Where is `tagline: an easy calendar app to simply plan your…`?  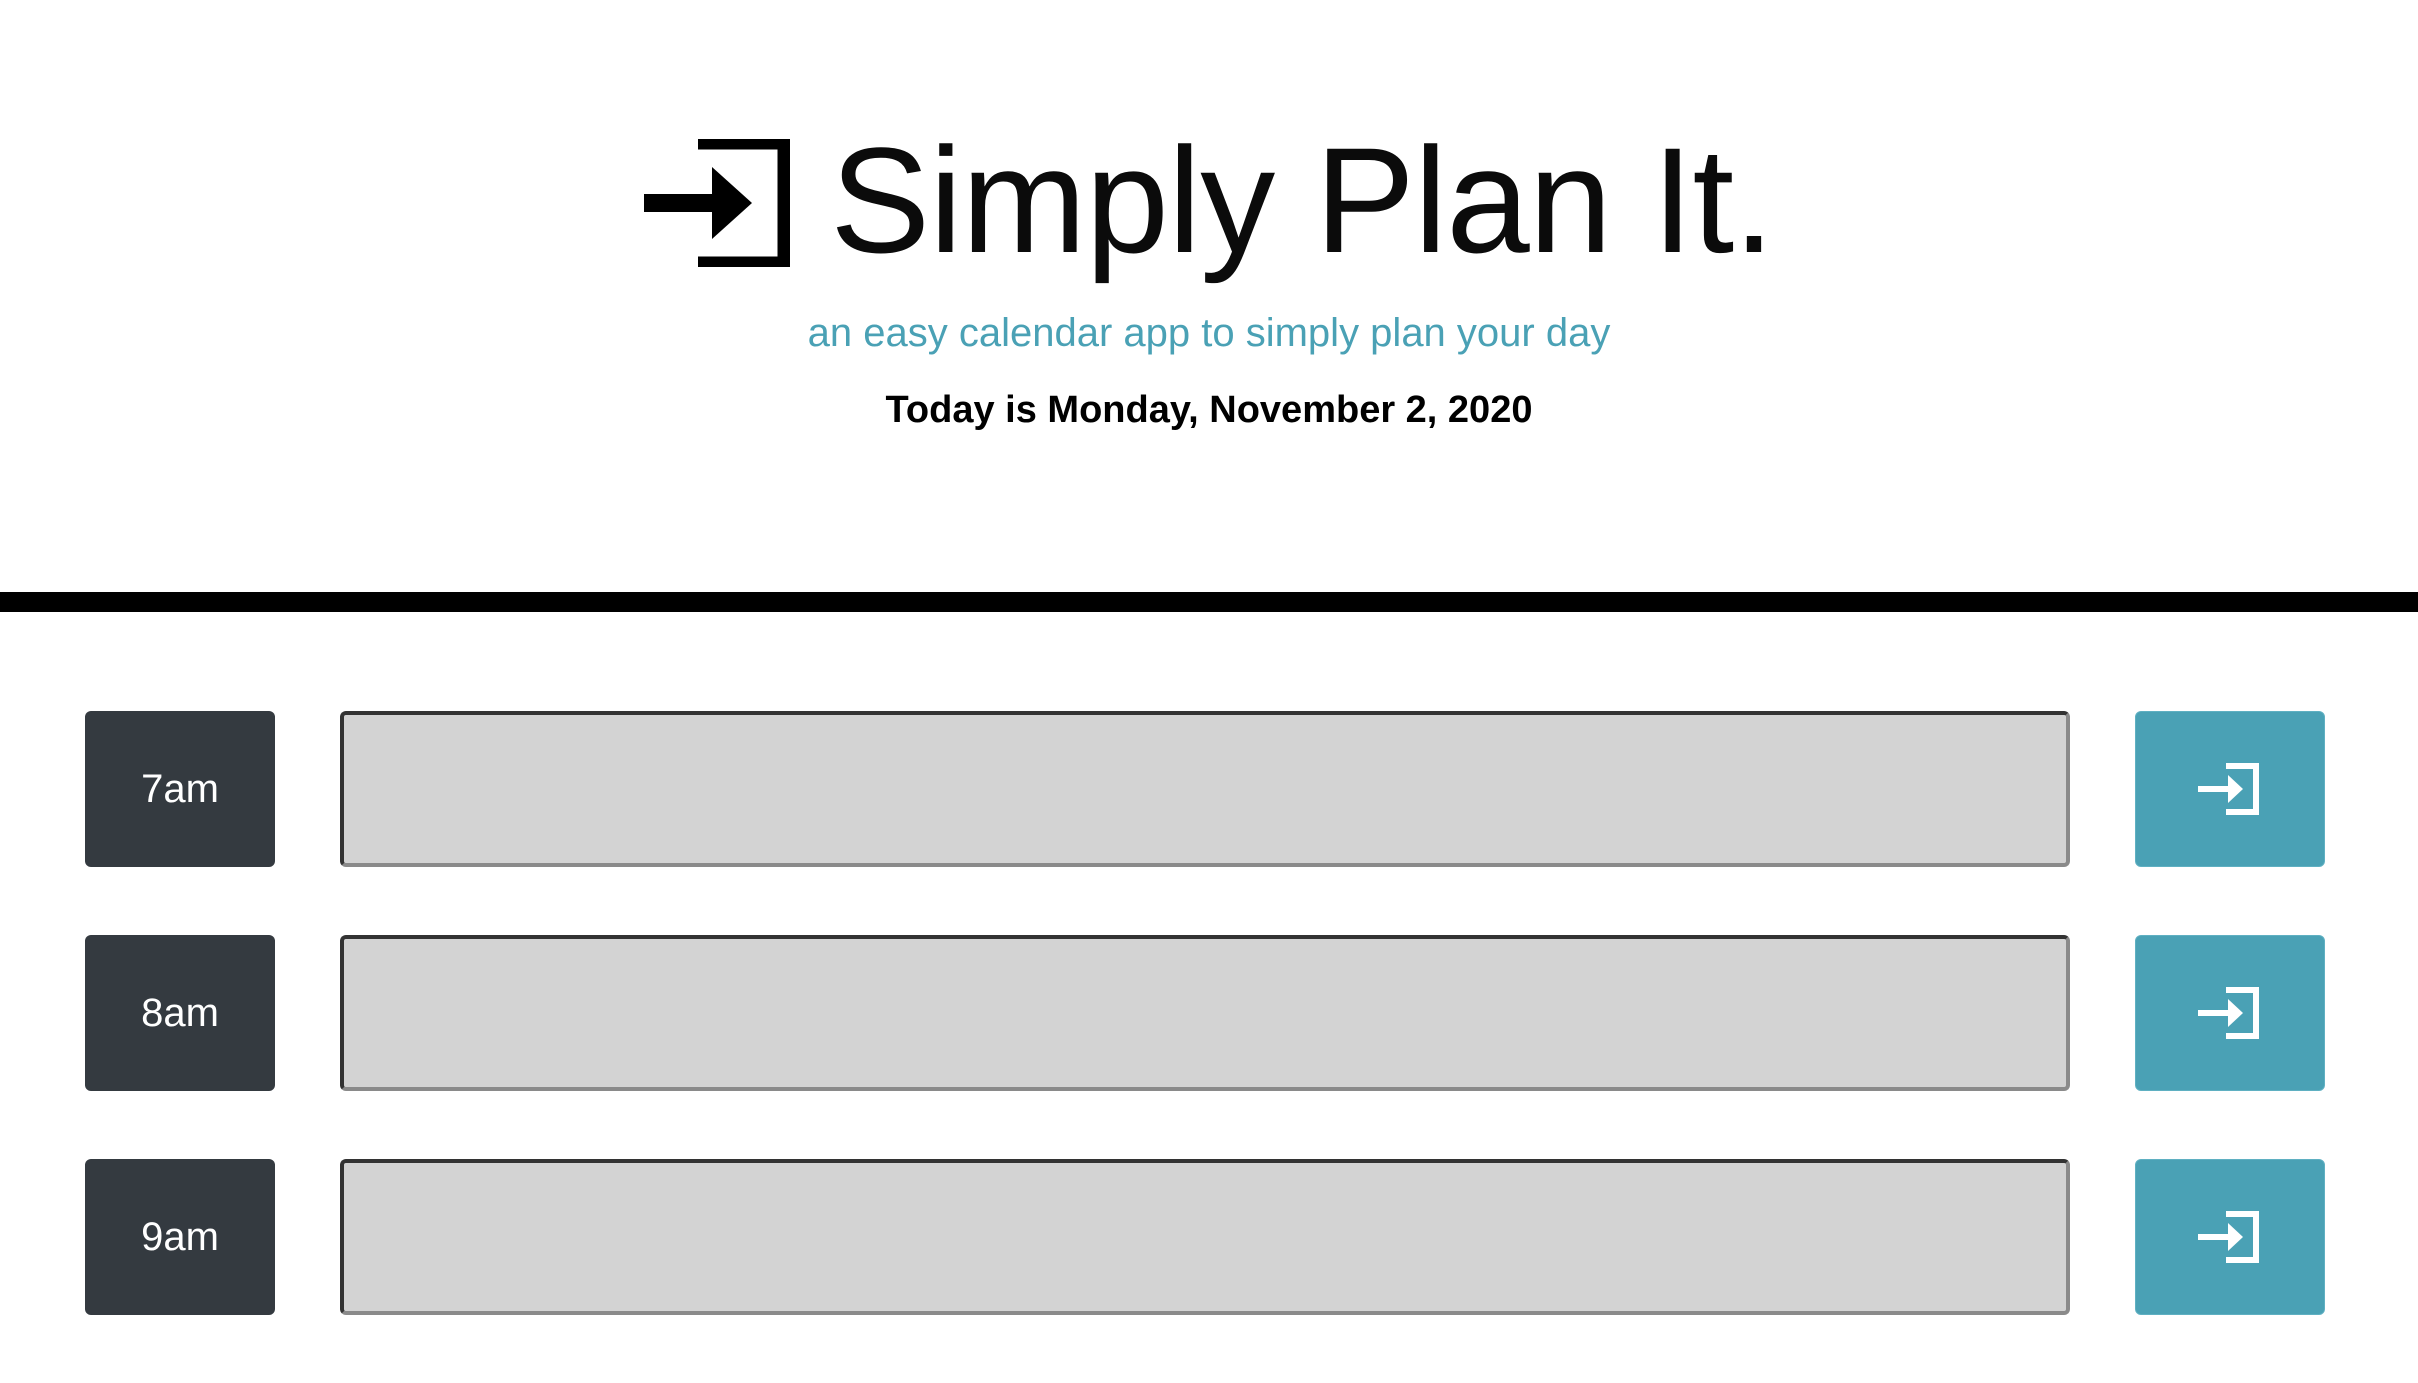 tagline: an easy calendar app to simply plan your… is located at coordinates (1209, 333).